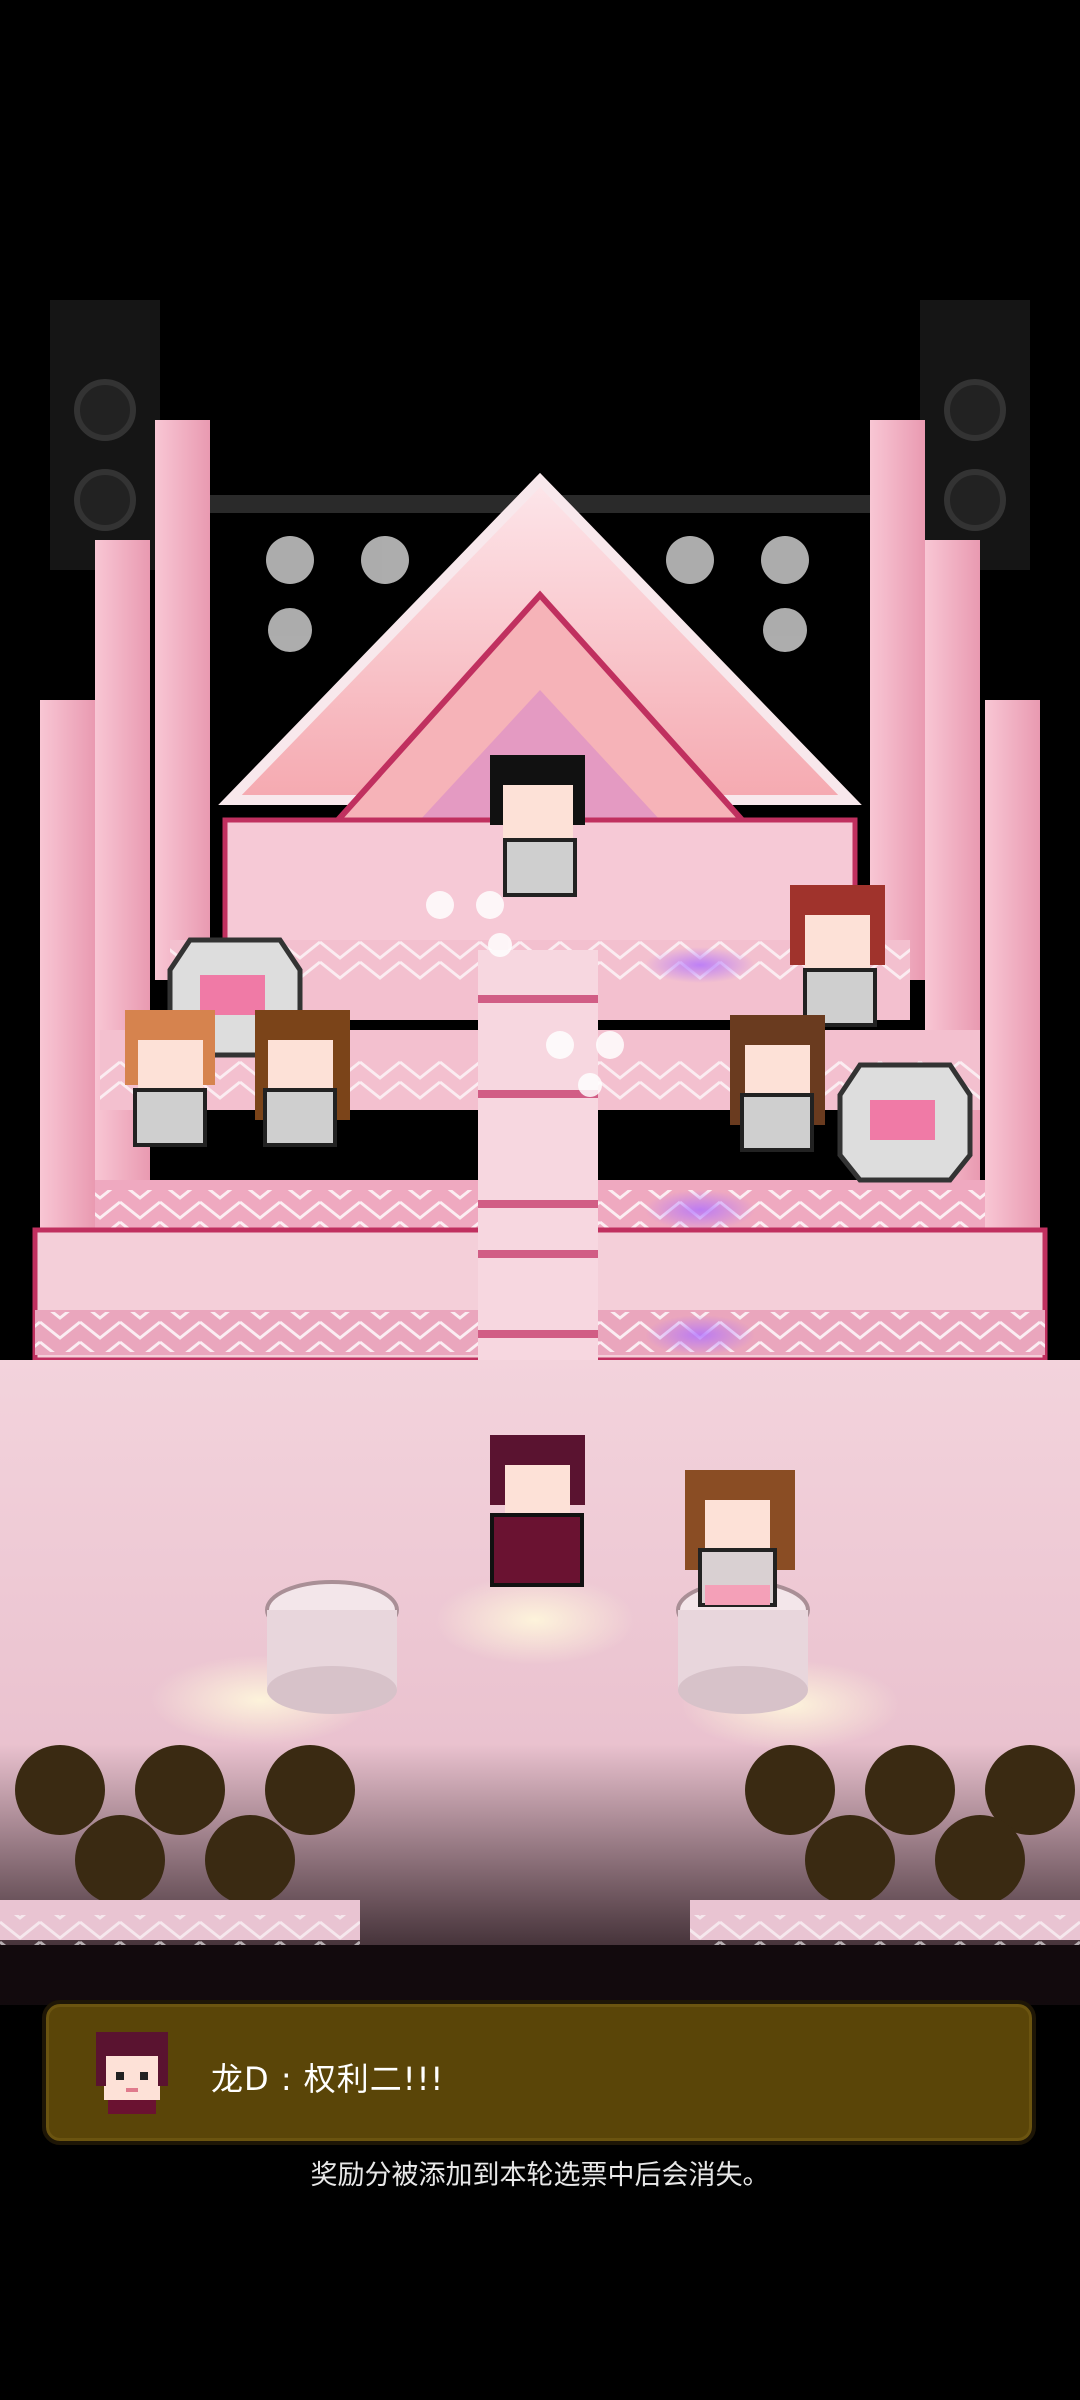 Image resolution: width=1080 pixels, height=2400 pixels. What do you see at coordinates (539, 2072) in the screenshot?
I see `dialog-box: 龙D : 权利二!!!` at bounding box center [539, 2072].